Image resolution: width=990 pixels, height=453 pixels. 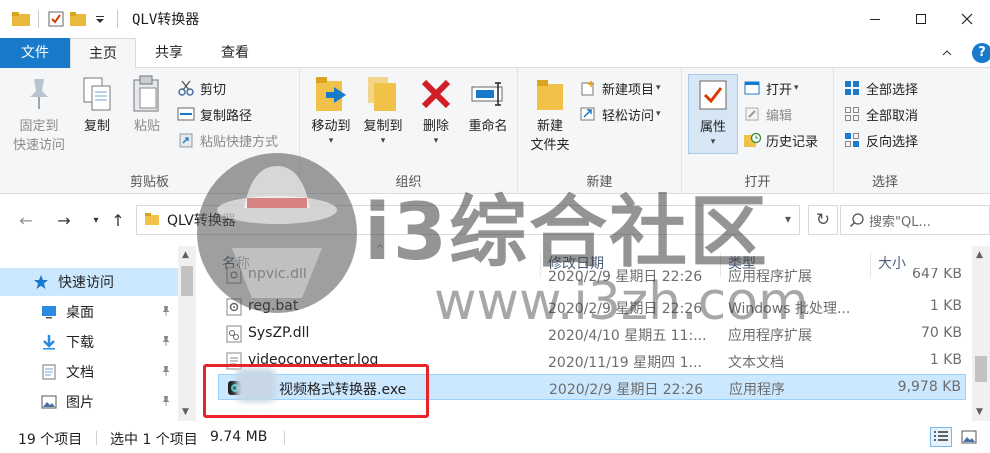 What do you see at coordinates (49, 402) in the screenshot?
I see `picture-icon` at bounding box center [49, 402].